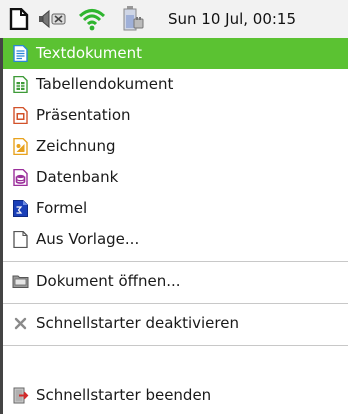 The height and width of the screenshot is (414, 348). What do you see at coordinates (20, 208) in the screenshot?
I see `math-icon` at bounding box center [20, 208].